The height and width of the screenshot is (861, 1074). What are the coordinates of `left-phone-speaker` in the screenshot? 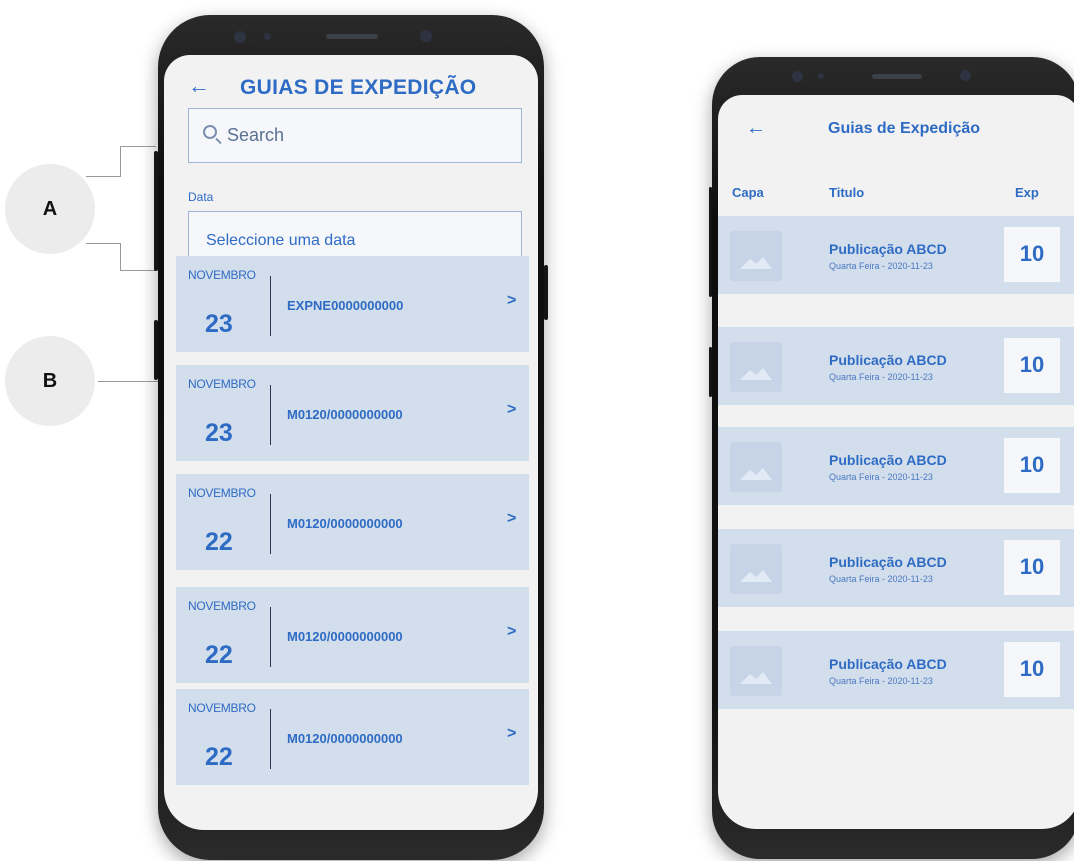 It's located at (352, 36).